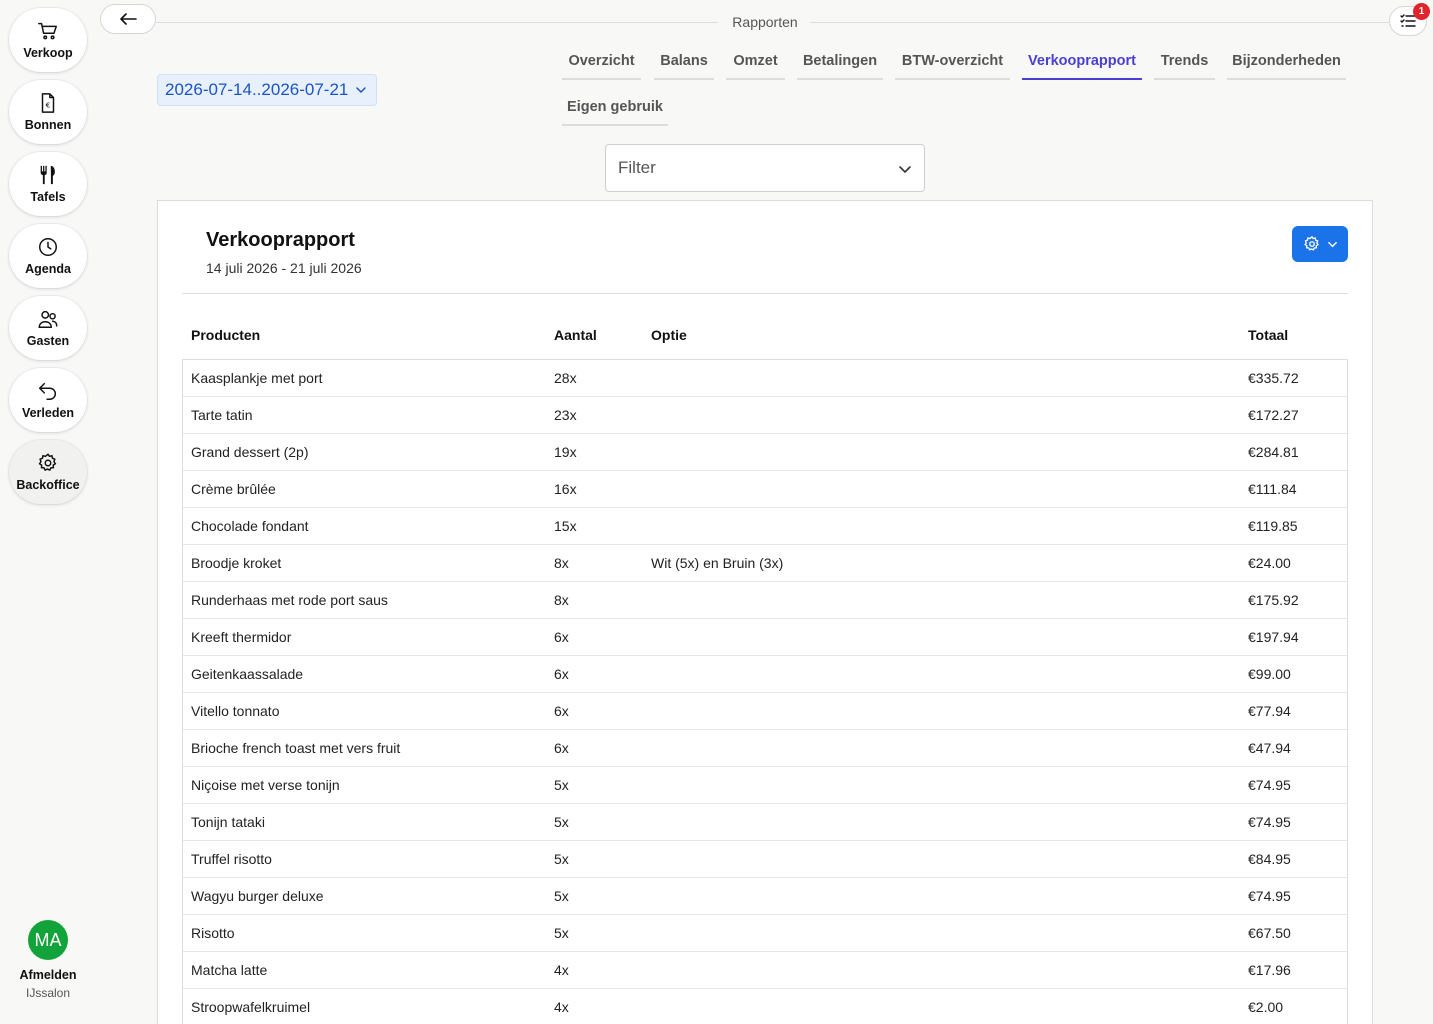  Describe the element at coordinates (1421, 11) in the screenshot. I see `notification-badge: 1` at that location.